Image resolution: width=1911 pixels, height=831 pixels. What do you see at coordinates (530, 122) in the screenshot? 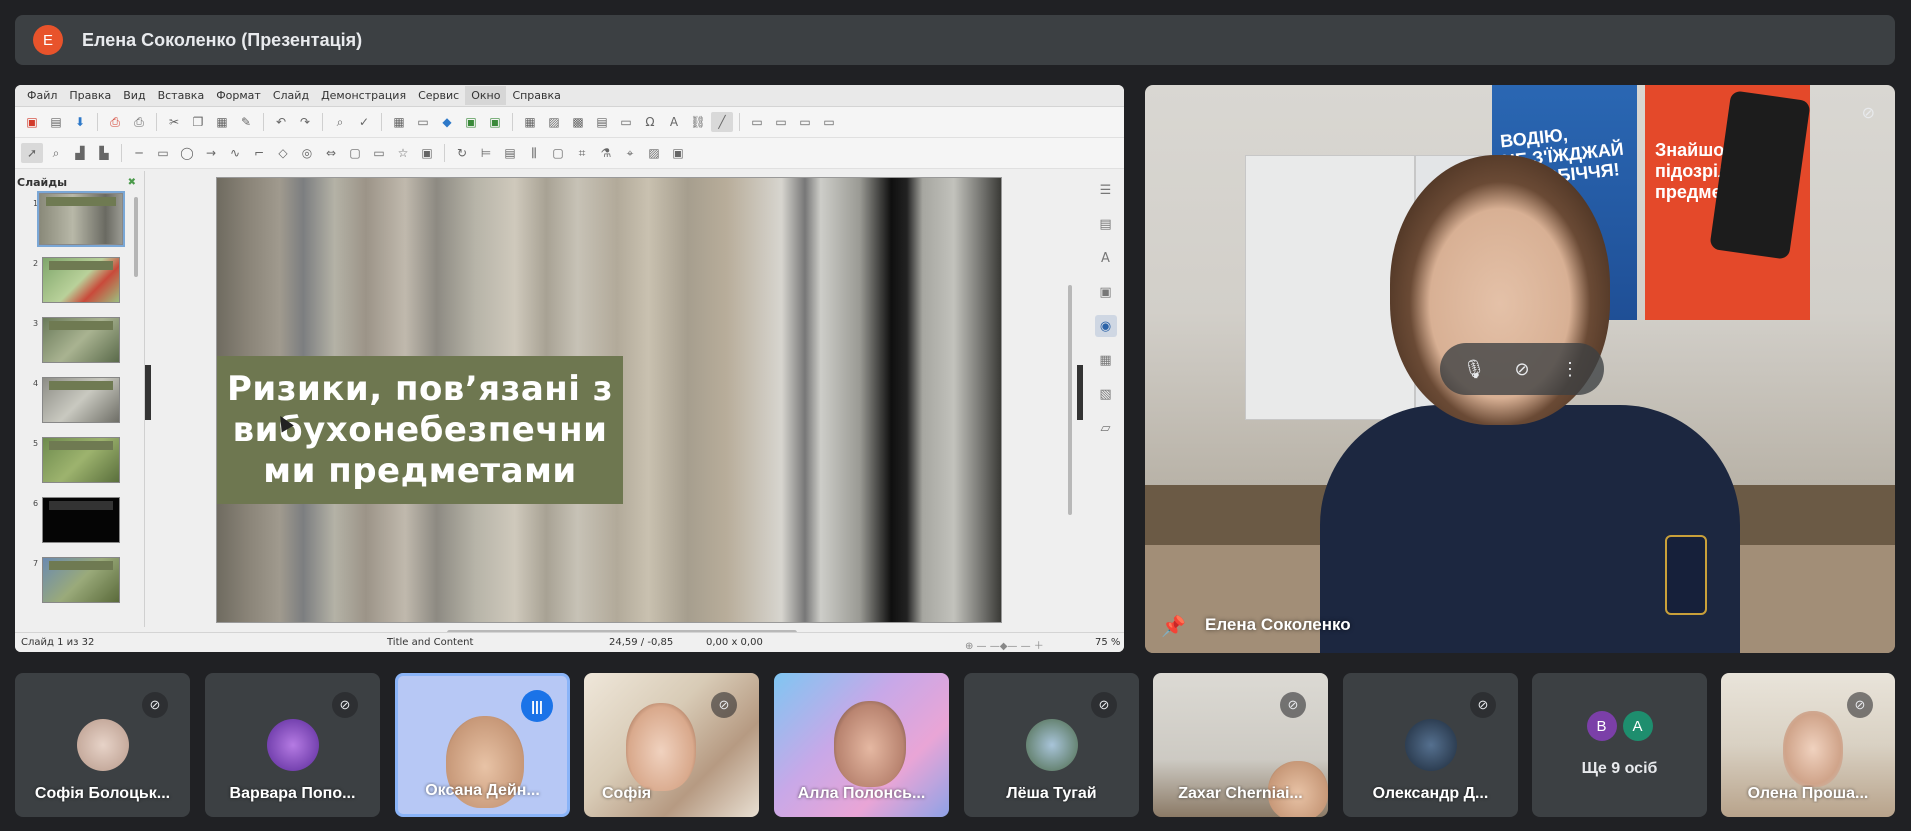
I see `table-icon: ▦` at bounding box center [530, 122].